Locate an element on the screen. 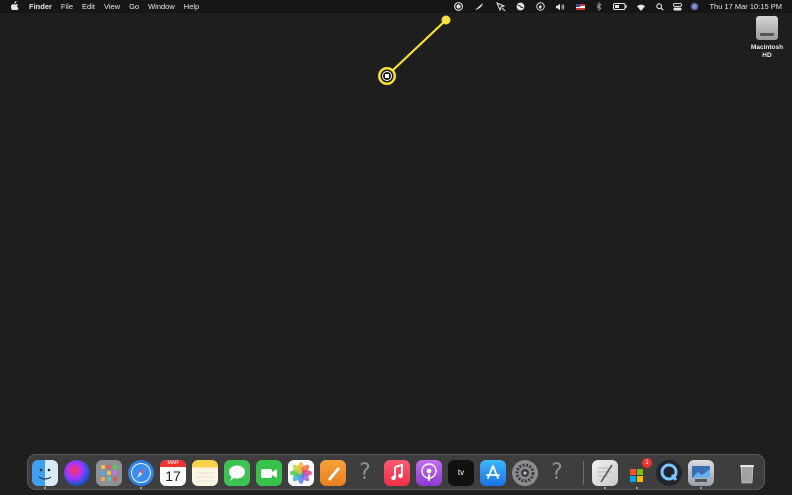 The image size is (792, 495). dock-app-store-icon is located at coordinates (493, 473).